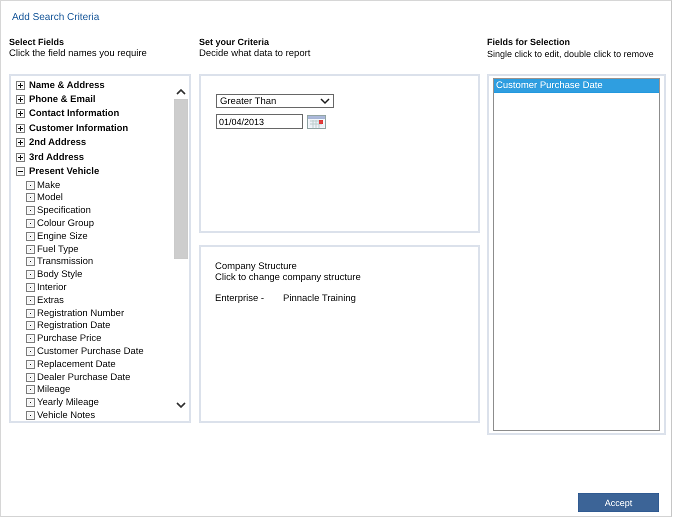 Image resolution: width=674 pixels, height=519 pixels. What do you see at coordinates (65, 262) in the screenshot?
I see `tree-item: Transmission` at bounding box center [65, 262].